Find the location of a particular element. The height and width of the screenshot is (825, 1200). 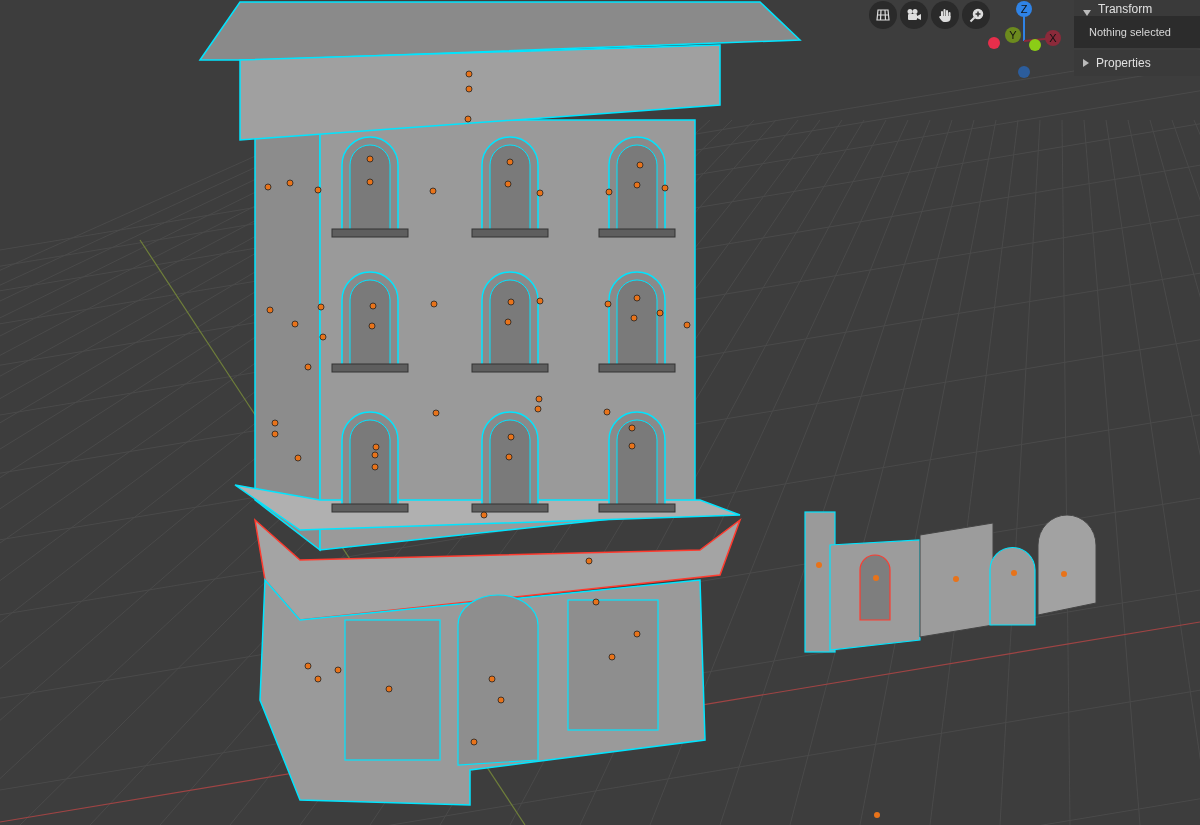

zoom-icon is located at coordinates (976, 15).